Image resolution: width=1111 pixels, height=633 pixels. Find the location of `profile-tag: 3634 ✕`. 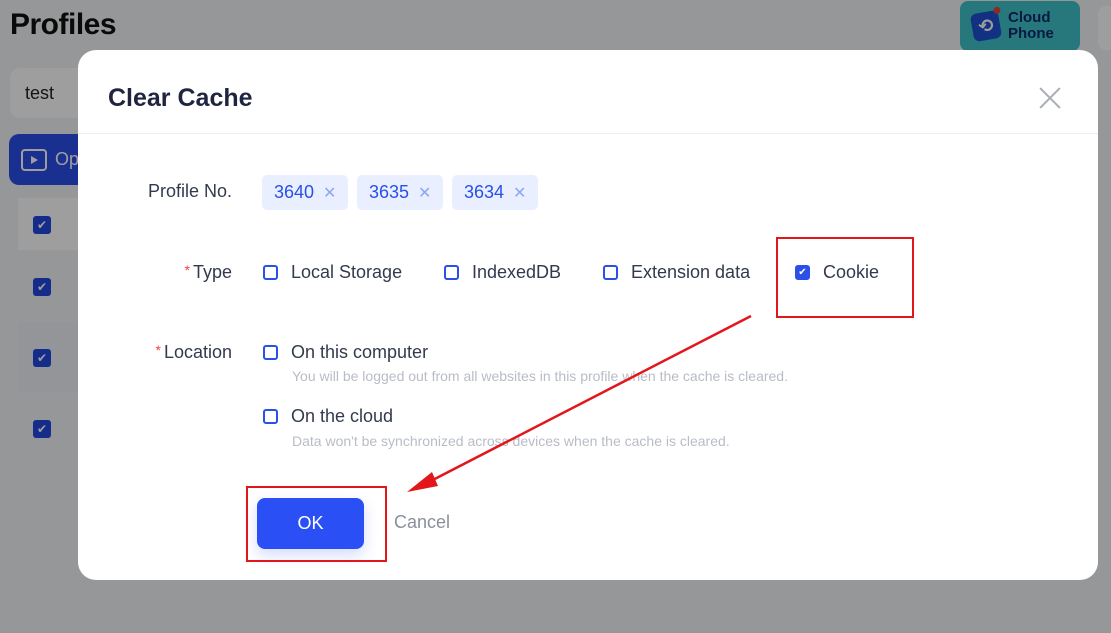

profile-tag: 3634 ✕ is located at coordinates (495, 192).